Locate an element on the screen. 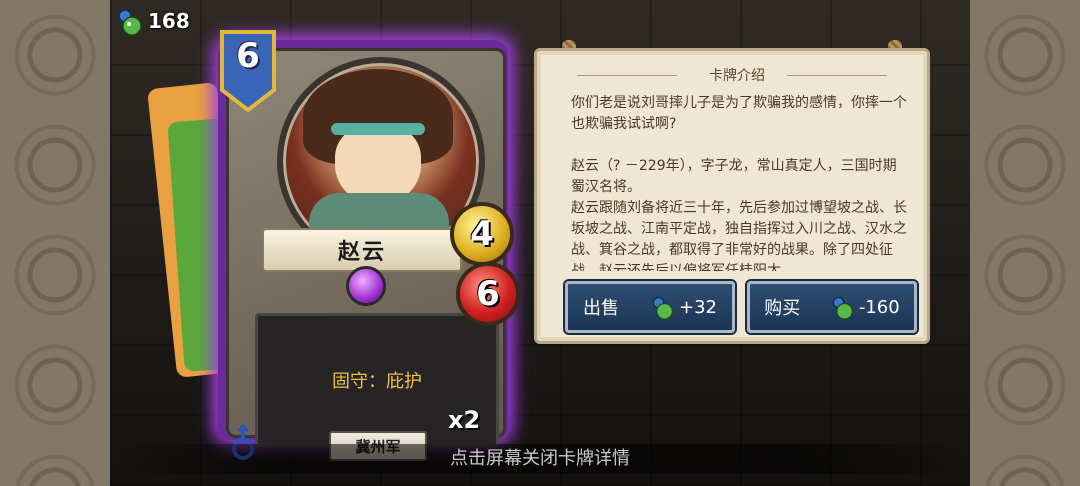 This screenshot has width=1080, height=486. card-name: 赵云 is located at coordinates (361, 252).